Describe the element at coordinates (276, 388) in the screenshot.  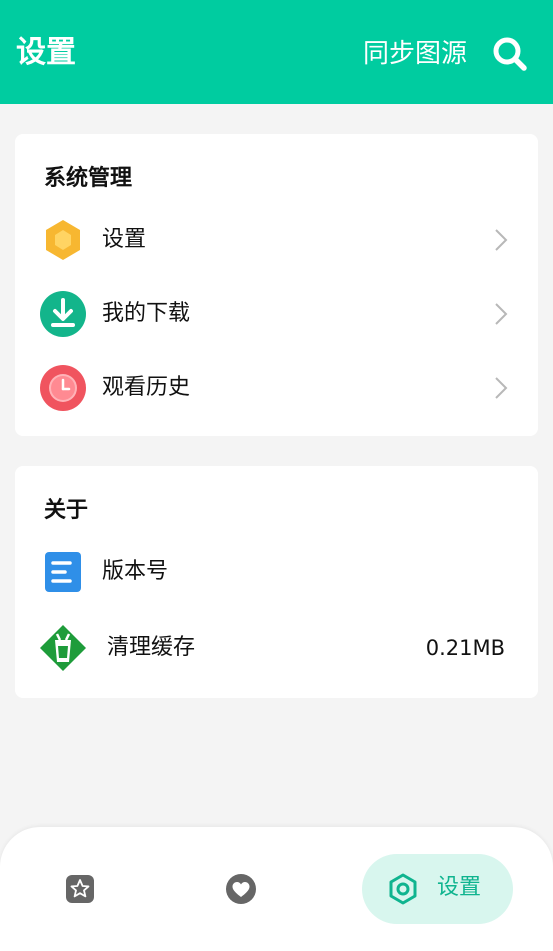
I see `watch-history-row: 观看历史` at that location.